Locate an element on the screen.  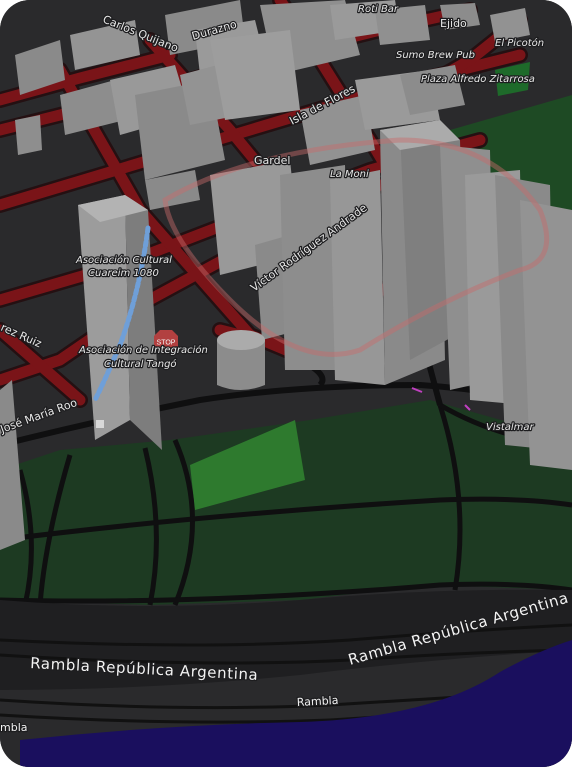
street-label-rambla: Rambla is located at coordinates (317, 701).